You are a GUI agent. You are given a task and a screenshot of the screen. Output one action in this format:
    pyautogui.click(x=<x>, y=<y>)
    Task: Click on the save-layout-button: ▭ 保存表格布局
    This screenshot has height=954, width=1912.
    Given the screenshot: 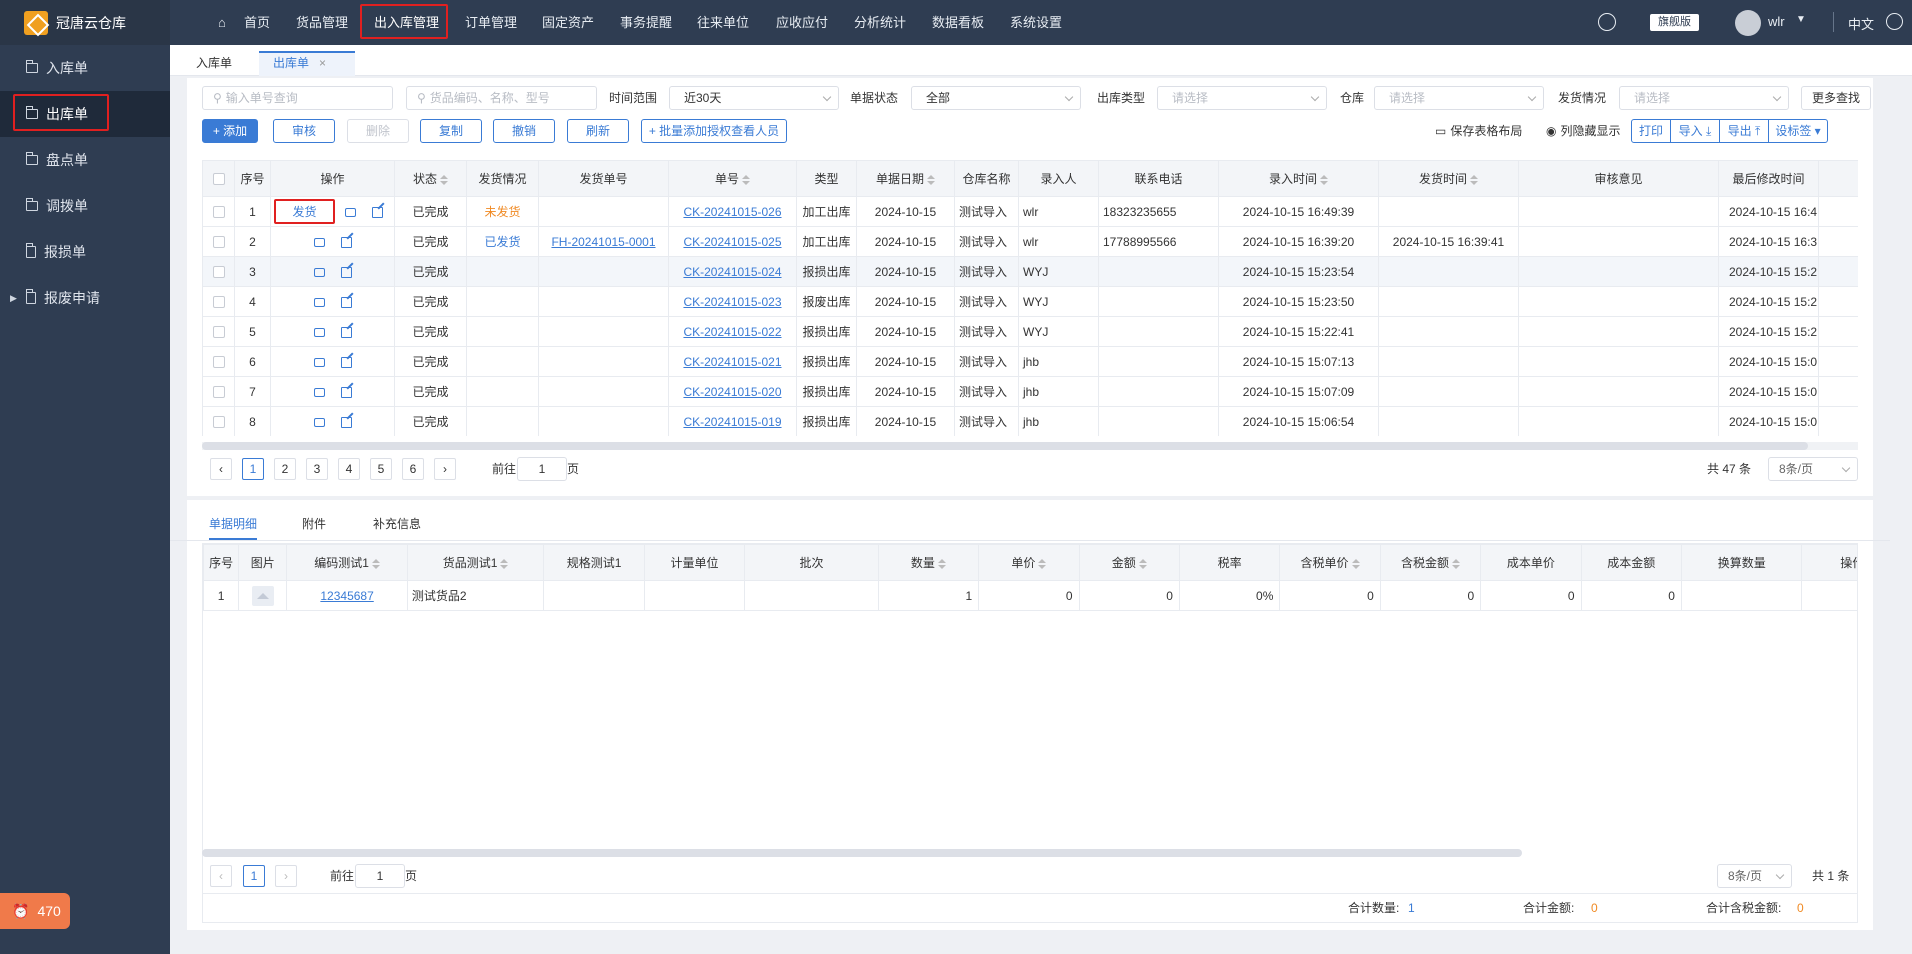 What is the action you would take?
    pyautogui.click(x=1478, y=131)
    